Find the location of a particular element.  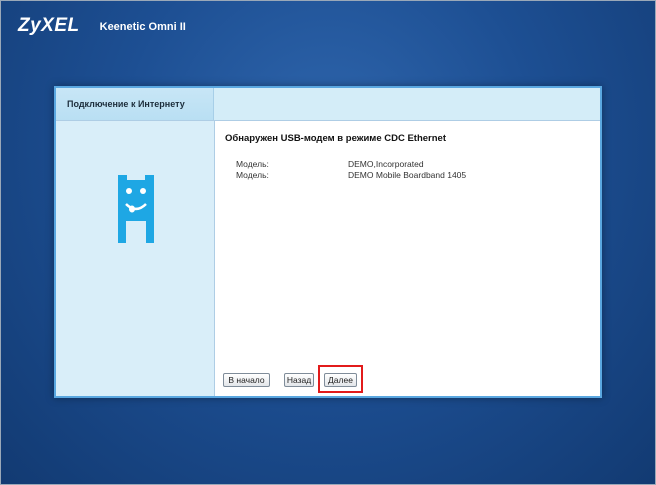

info-row: Модель: DEMO,Incorporated is located at coordinates (351, 164).